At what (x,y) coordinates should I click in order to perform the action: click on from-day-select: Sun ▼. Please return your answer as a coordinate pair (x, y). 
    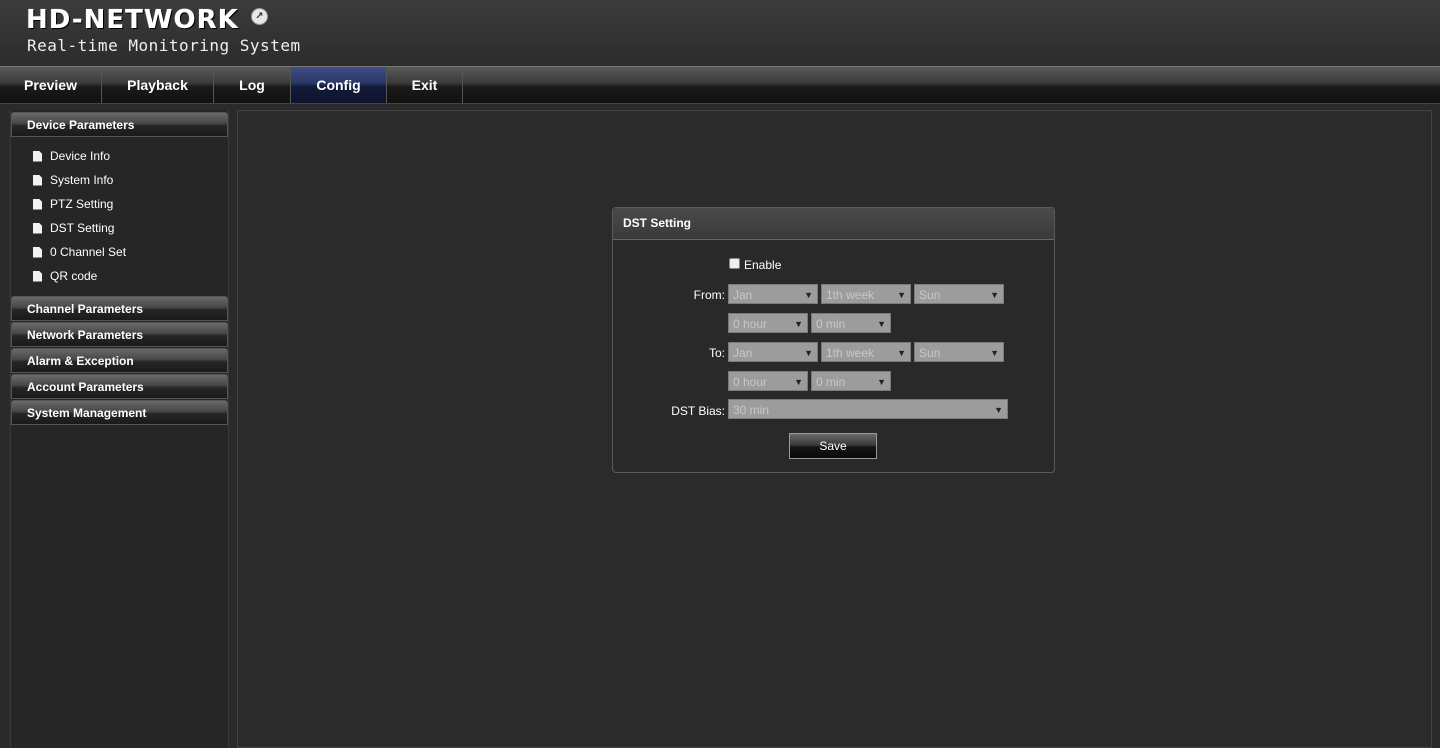
    Looking at the image, I should click on (959, 294).